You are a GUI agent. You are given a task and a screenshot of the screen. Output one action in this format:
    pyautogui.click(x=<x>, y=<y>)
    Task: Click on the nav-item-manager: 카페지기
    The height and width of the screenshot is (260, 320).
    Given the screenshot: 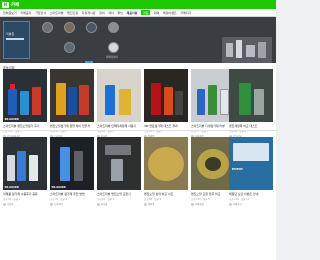 What is the action you would take?
    pyautogui.click(x=185, y=13)
    